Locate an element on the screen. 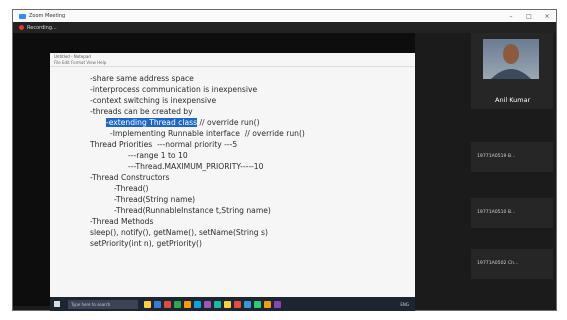 This screenshot has width=567, height=320. participant-tile: Anil Kumar is located at coordinates (512, 71).